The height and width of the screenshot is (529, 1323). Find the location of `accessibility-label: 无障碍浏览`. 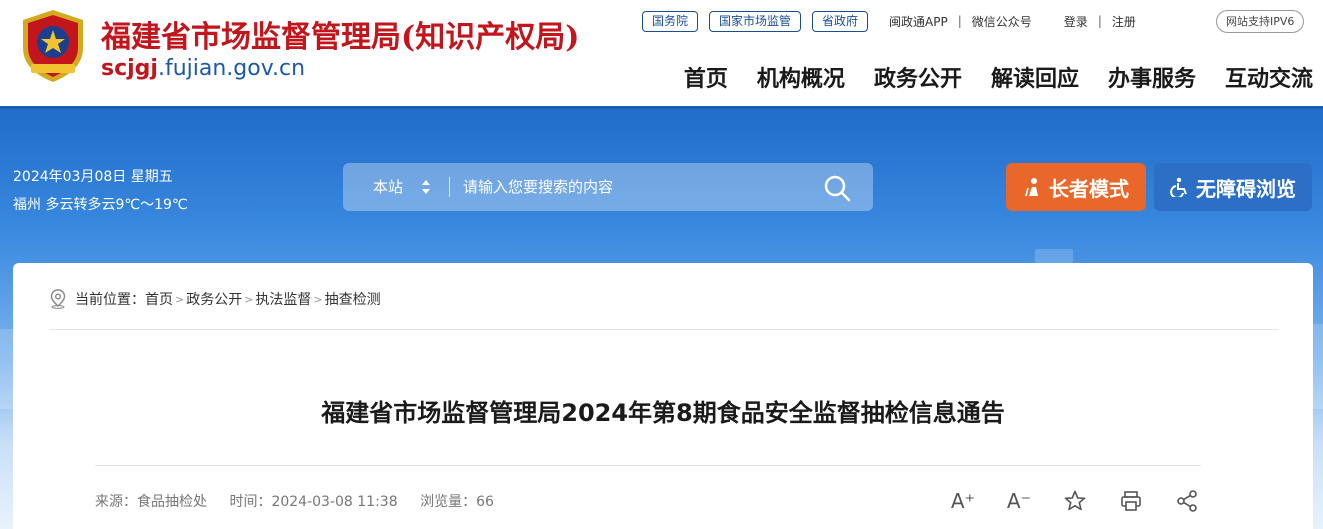

accessibility-label: 无障碍浏览 is located at coordinates (1246, 188).